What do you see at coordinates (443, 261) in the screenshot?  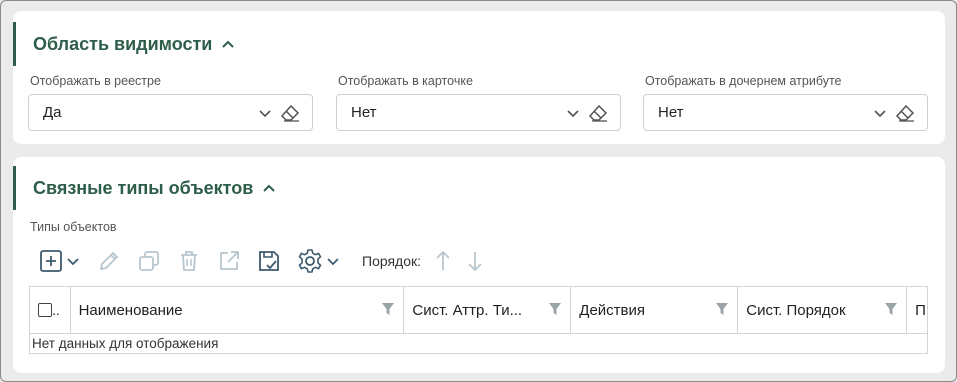 I see `arrow-up-icon` at bounding box center [443, 261].